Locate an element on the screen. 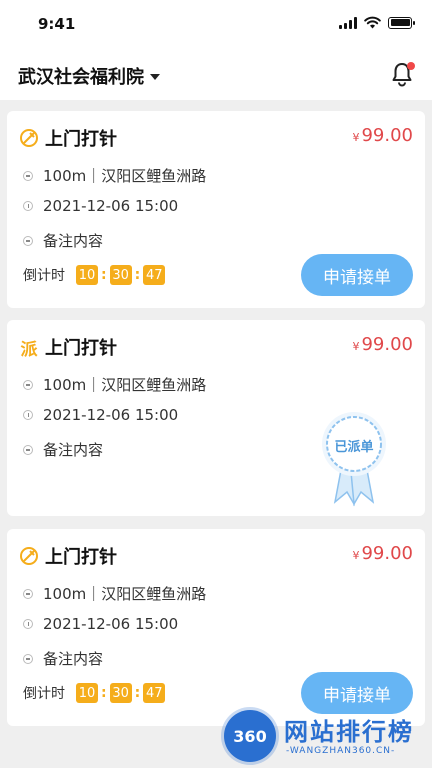 Image resolution: width=432 pixels, height=768 pixels. dispatched-stamp: 已派单 is located at coordinates (354, 460).